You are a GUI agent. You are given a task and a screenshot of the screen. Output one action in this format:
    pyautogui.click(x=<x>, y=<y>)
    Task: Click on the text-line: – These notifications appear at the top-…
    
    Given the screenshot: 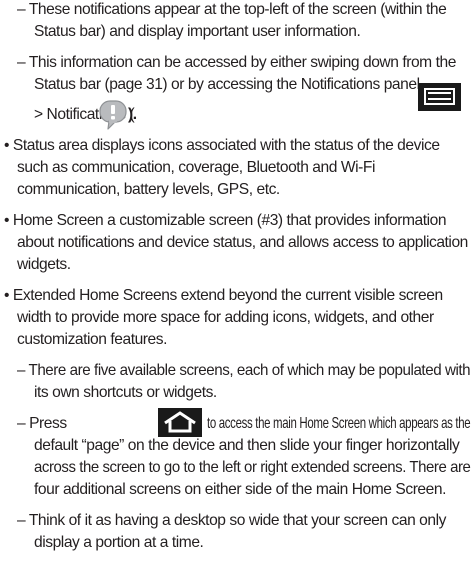 What is the action you would take?
    pyautogui.click(x=232, y=9)
    